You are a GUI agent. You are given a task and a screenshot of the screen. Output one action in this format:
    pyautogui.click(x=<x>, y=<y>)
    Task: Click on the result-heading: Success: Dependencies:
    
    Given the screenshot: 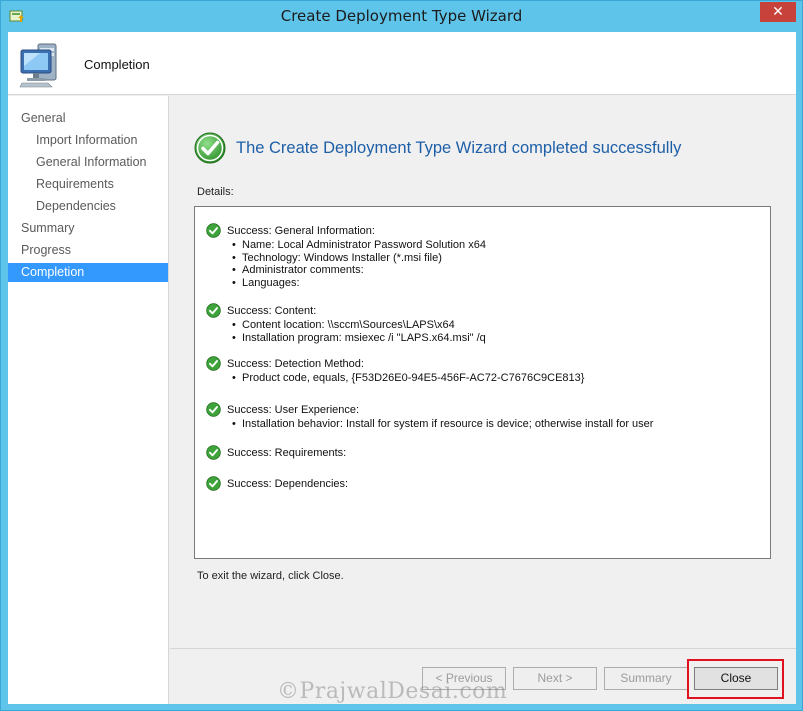 What is the action you would take?
    pyautogui.click(x=288, y=484)
    